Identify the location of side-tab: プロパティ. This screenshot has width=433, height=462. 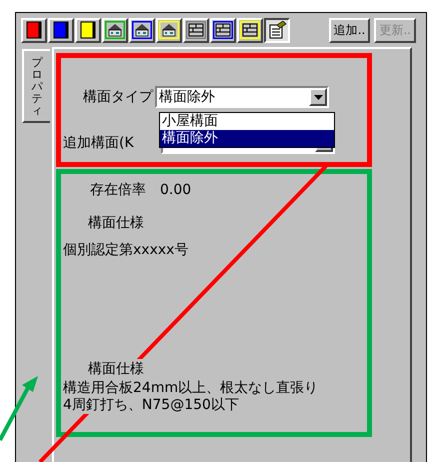
(36, 86).